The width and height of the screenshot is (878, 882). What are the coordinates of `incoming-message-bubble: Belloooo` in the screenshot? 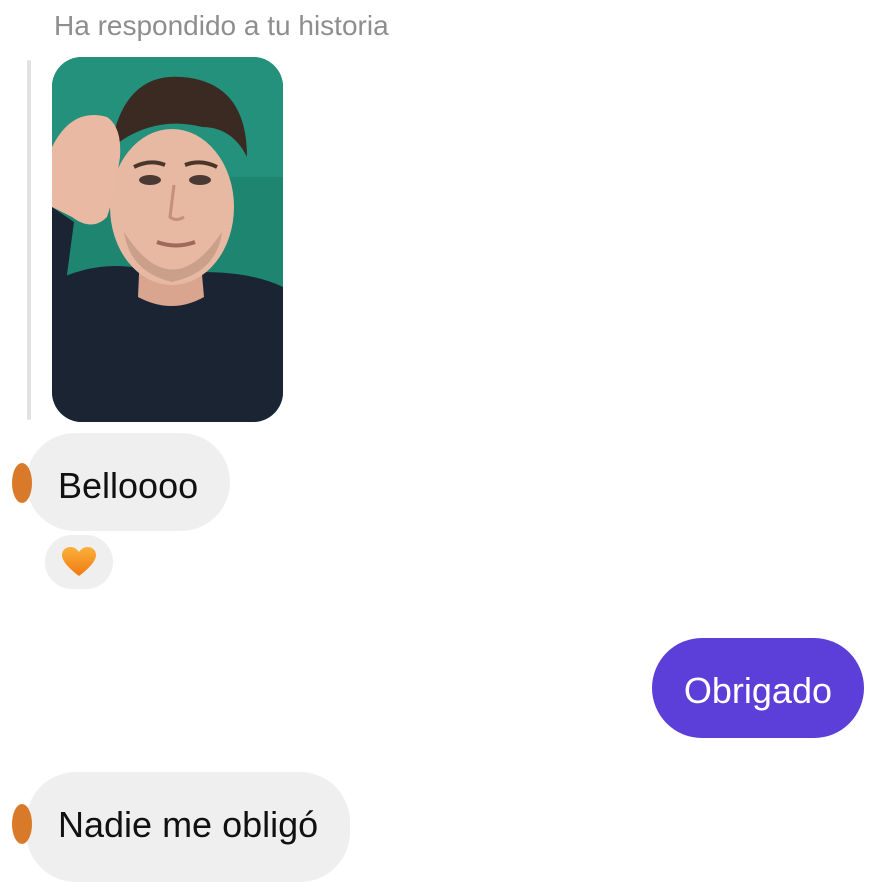 It's located at (121, 482).